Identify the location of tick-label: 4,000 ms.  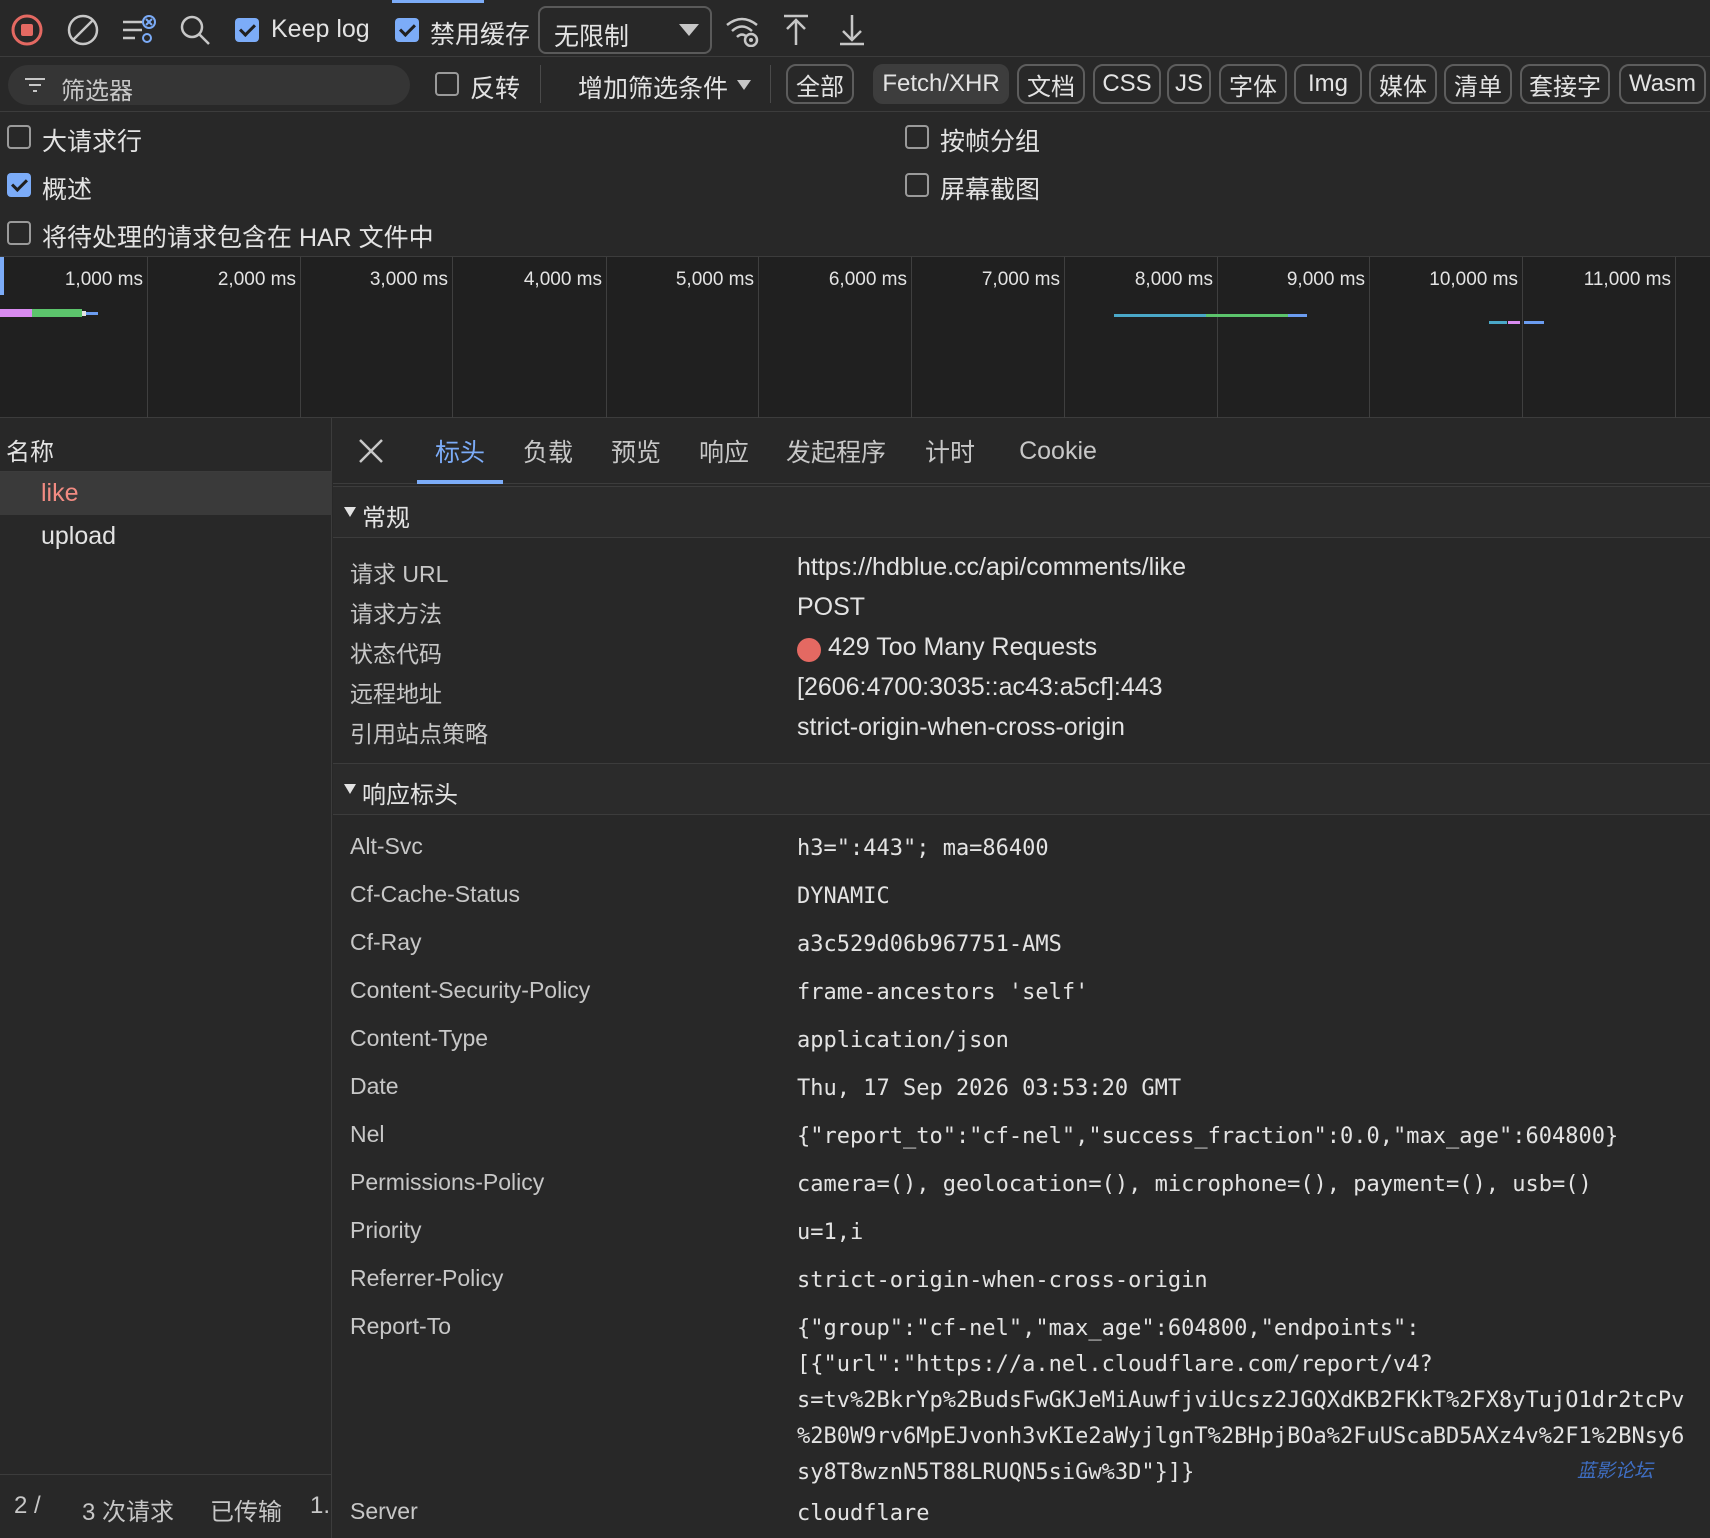
(562, 279).